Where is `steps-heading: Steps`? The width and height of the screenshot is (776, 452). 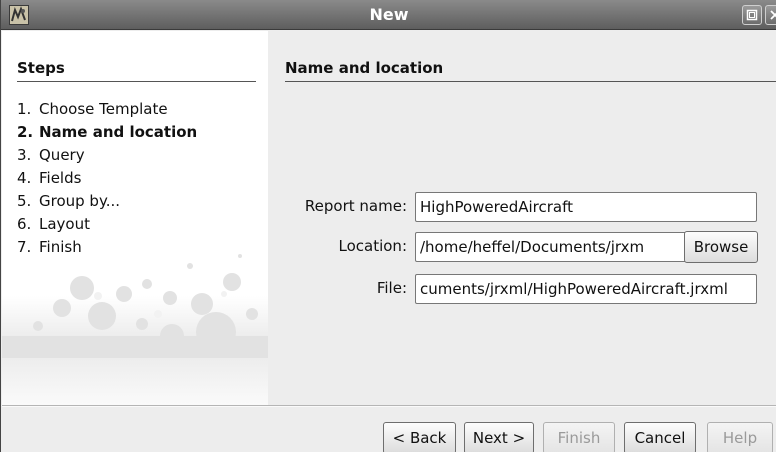 steps-heading: Steps is located at coordinates (41, 68).